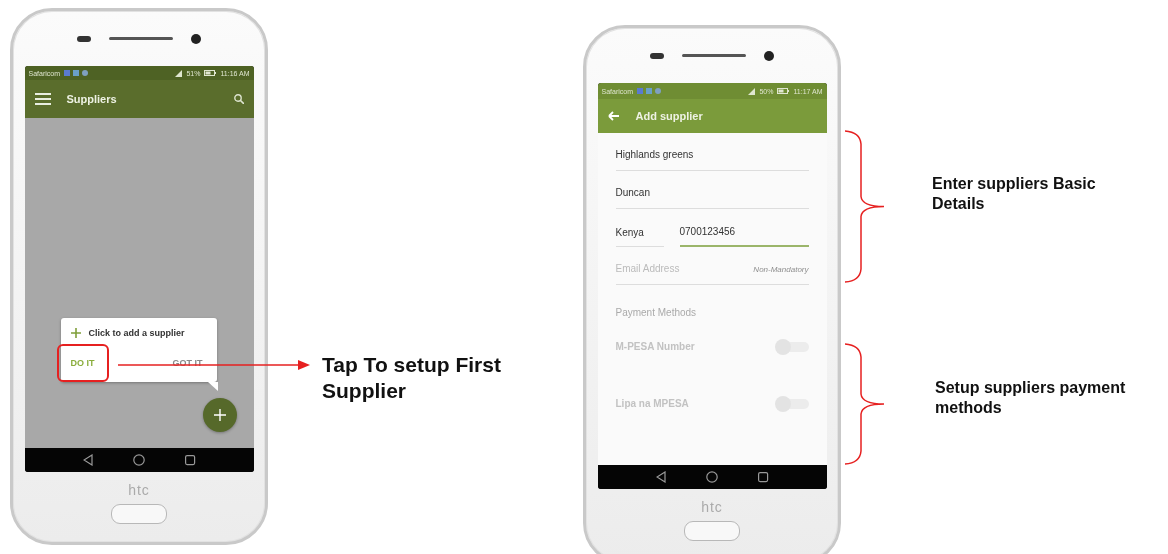 Image resolution: width=1168 pixels, height=554 pixels. Describe the element at coordinates (91, 99) in the screenshot. I see `screen-title: Suppliers` at that location.